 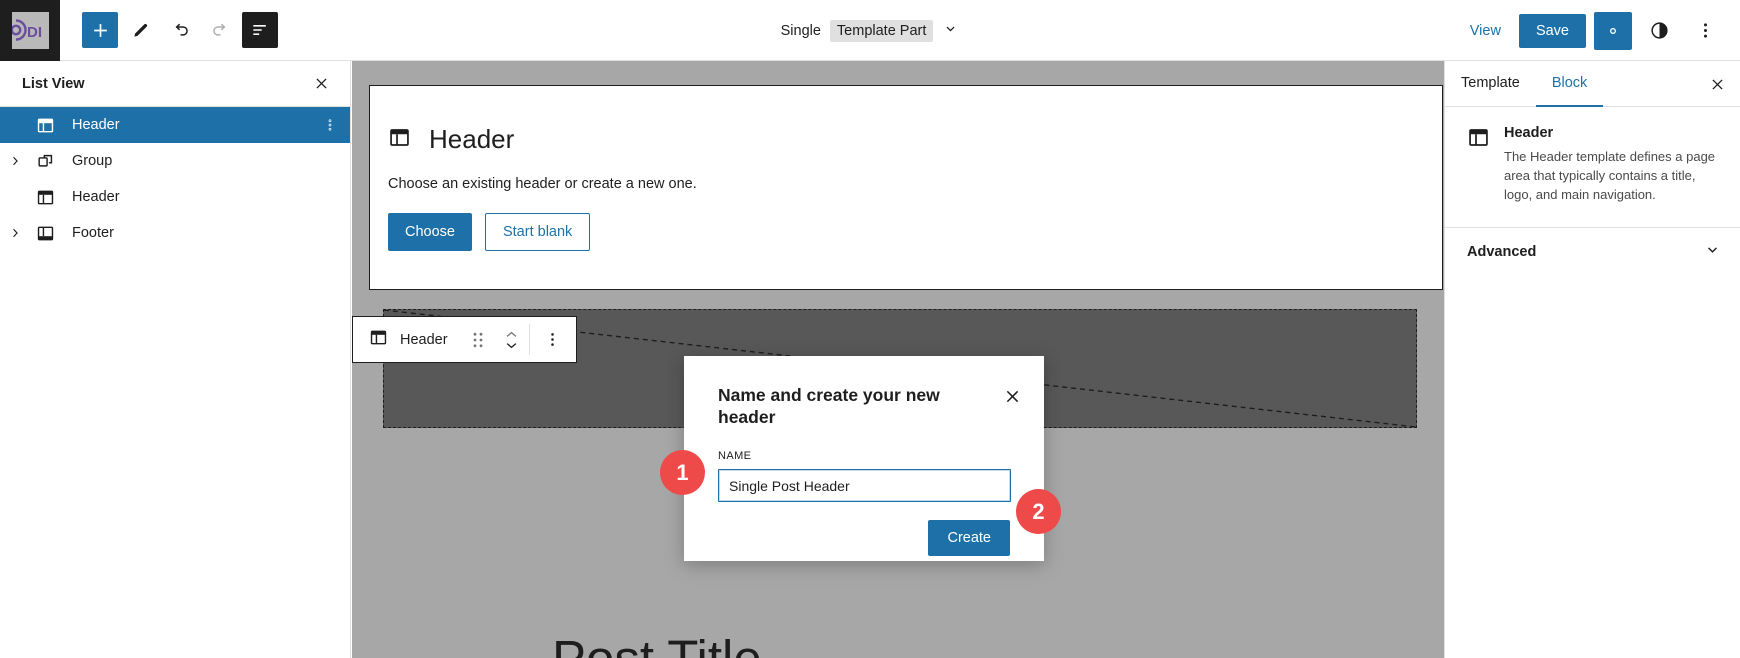 I want to click on placeholder-buttons: Choose Start blank, so click(x=906, y=221).